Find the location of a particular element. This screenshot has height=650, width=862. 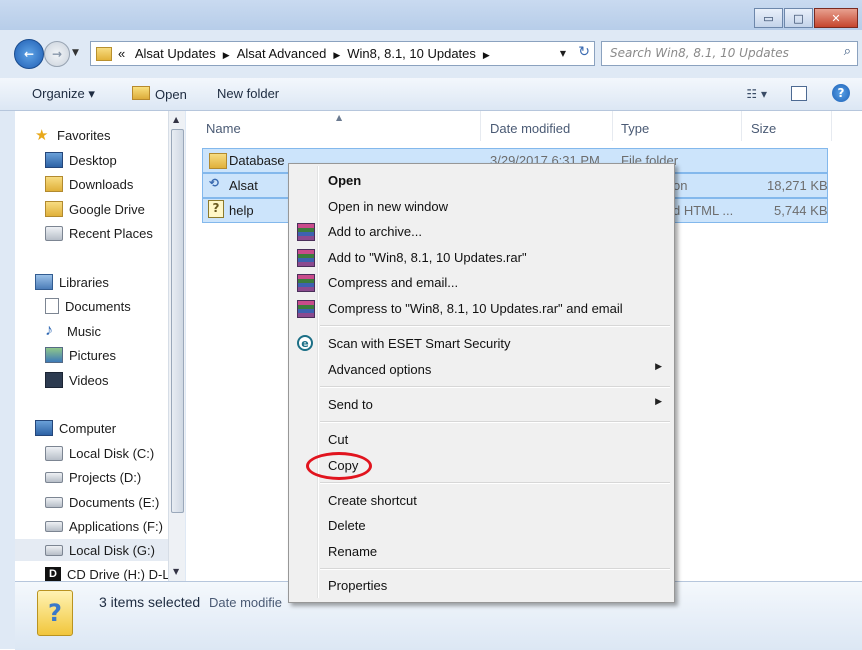

file-name: Alsat is located at coordinates (243, 185).